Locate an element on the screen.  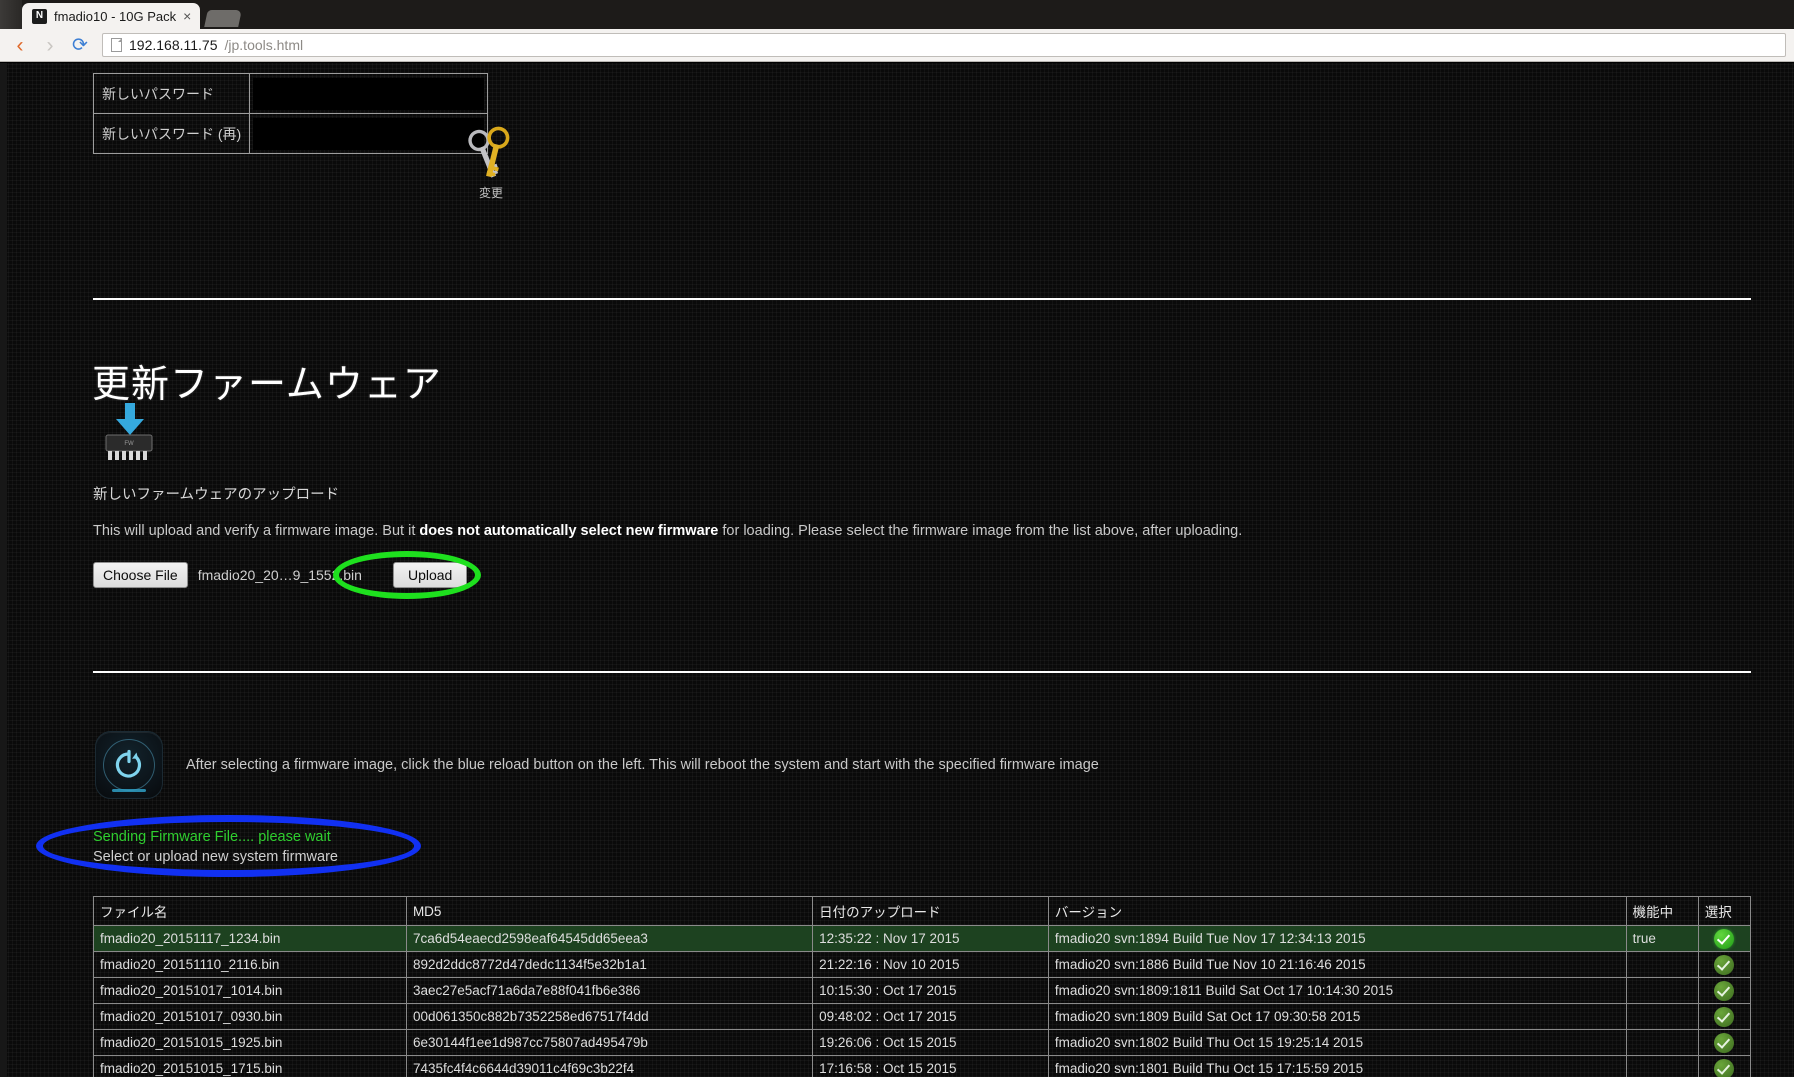
new-password-input is located at coordinates (369, 93).